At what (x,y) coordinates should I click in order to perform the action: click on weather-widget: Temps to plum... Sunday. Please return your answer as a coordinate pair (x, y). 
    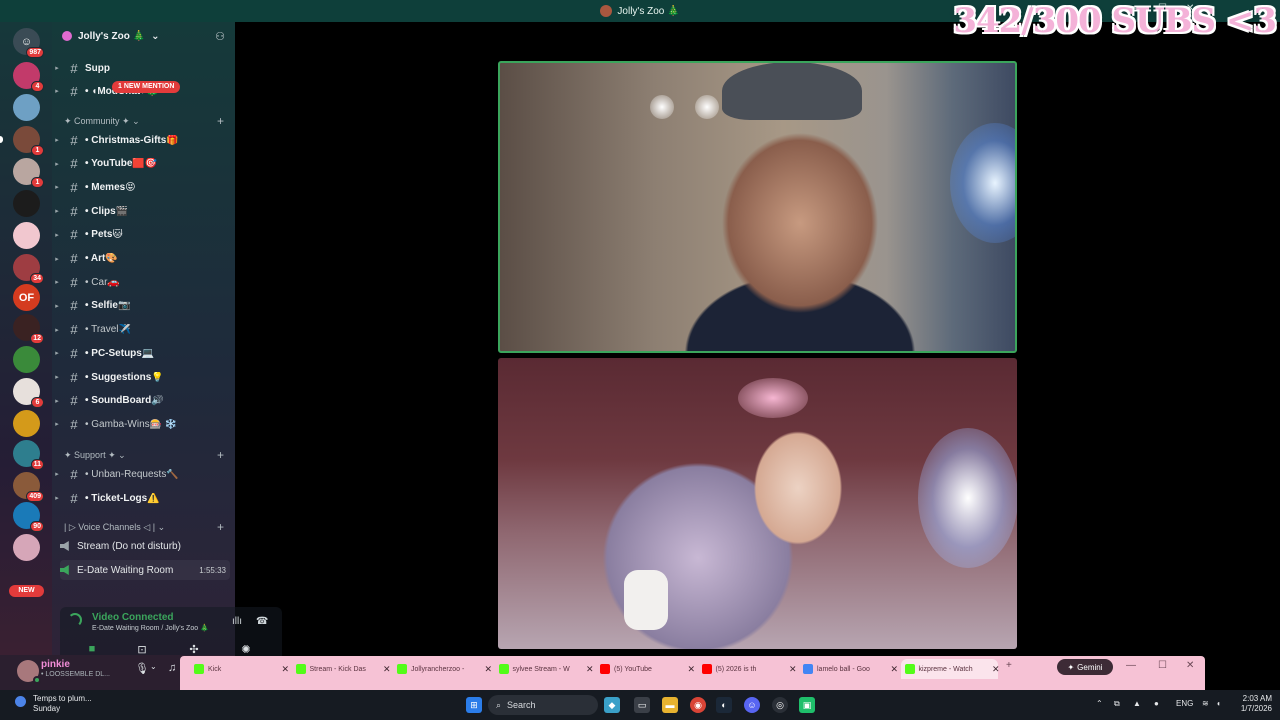
    Looking at the image, I should click on (53, 704).